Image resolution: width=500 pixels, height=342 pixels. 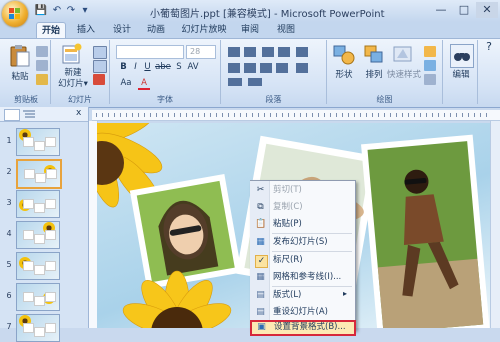 I want to click on layout-icon, so click(x=100, y=52).